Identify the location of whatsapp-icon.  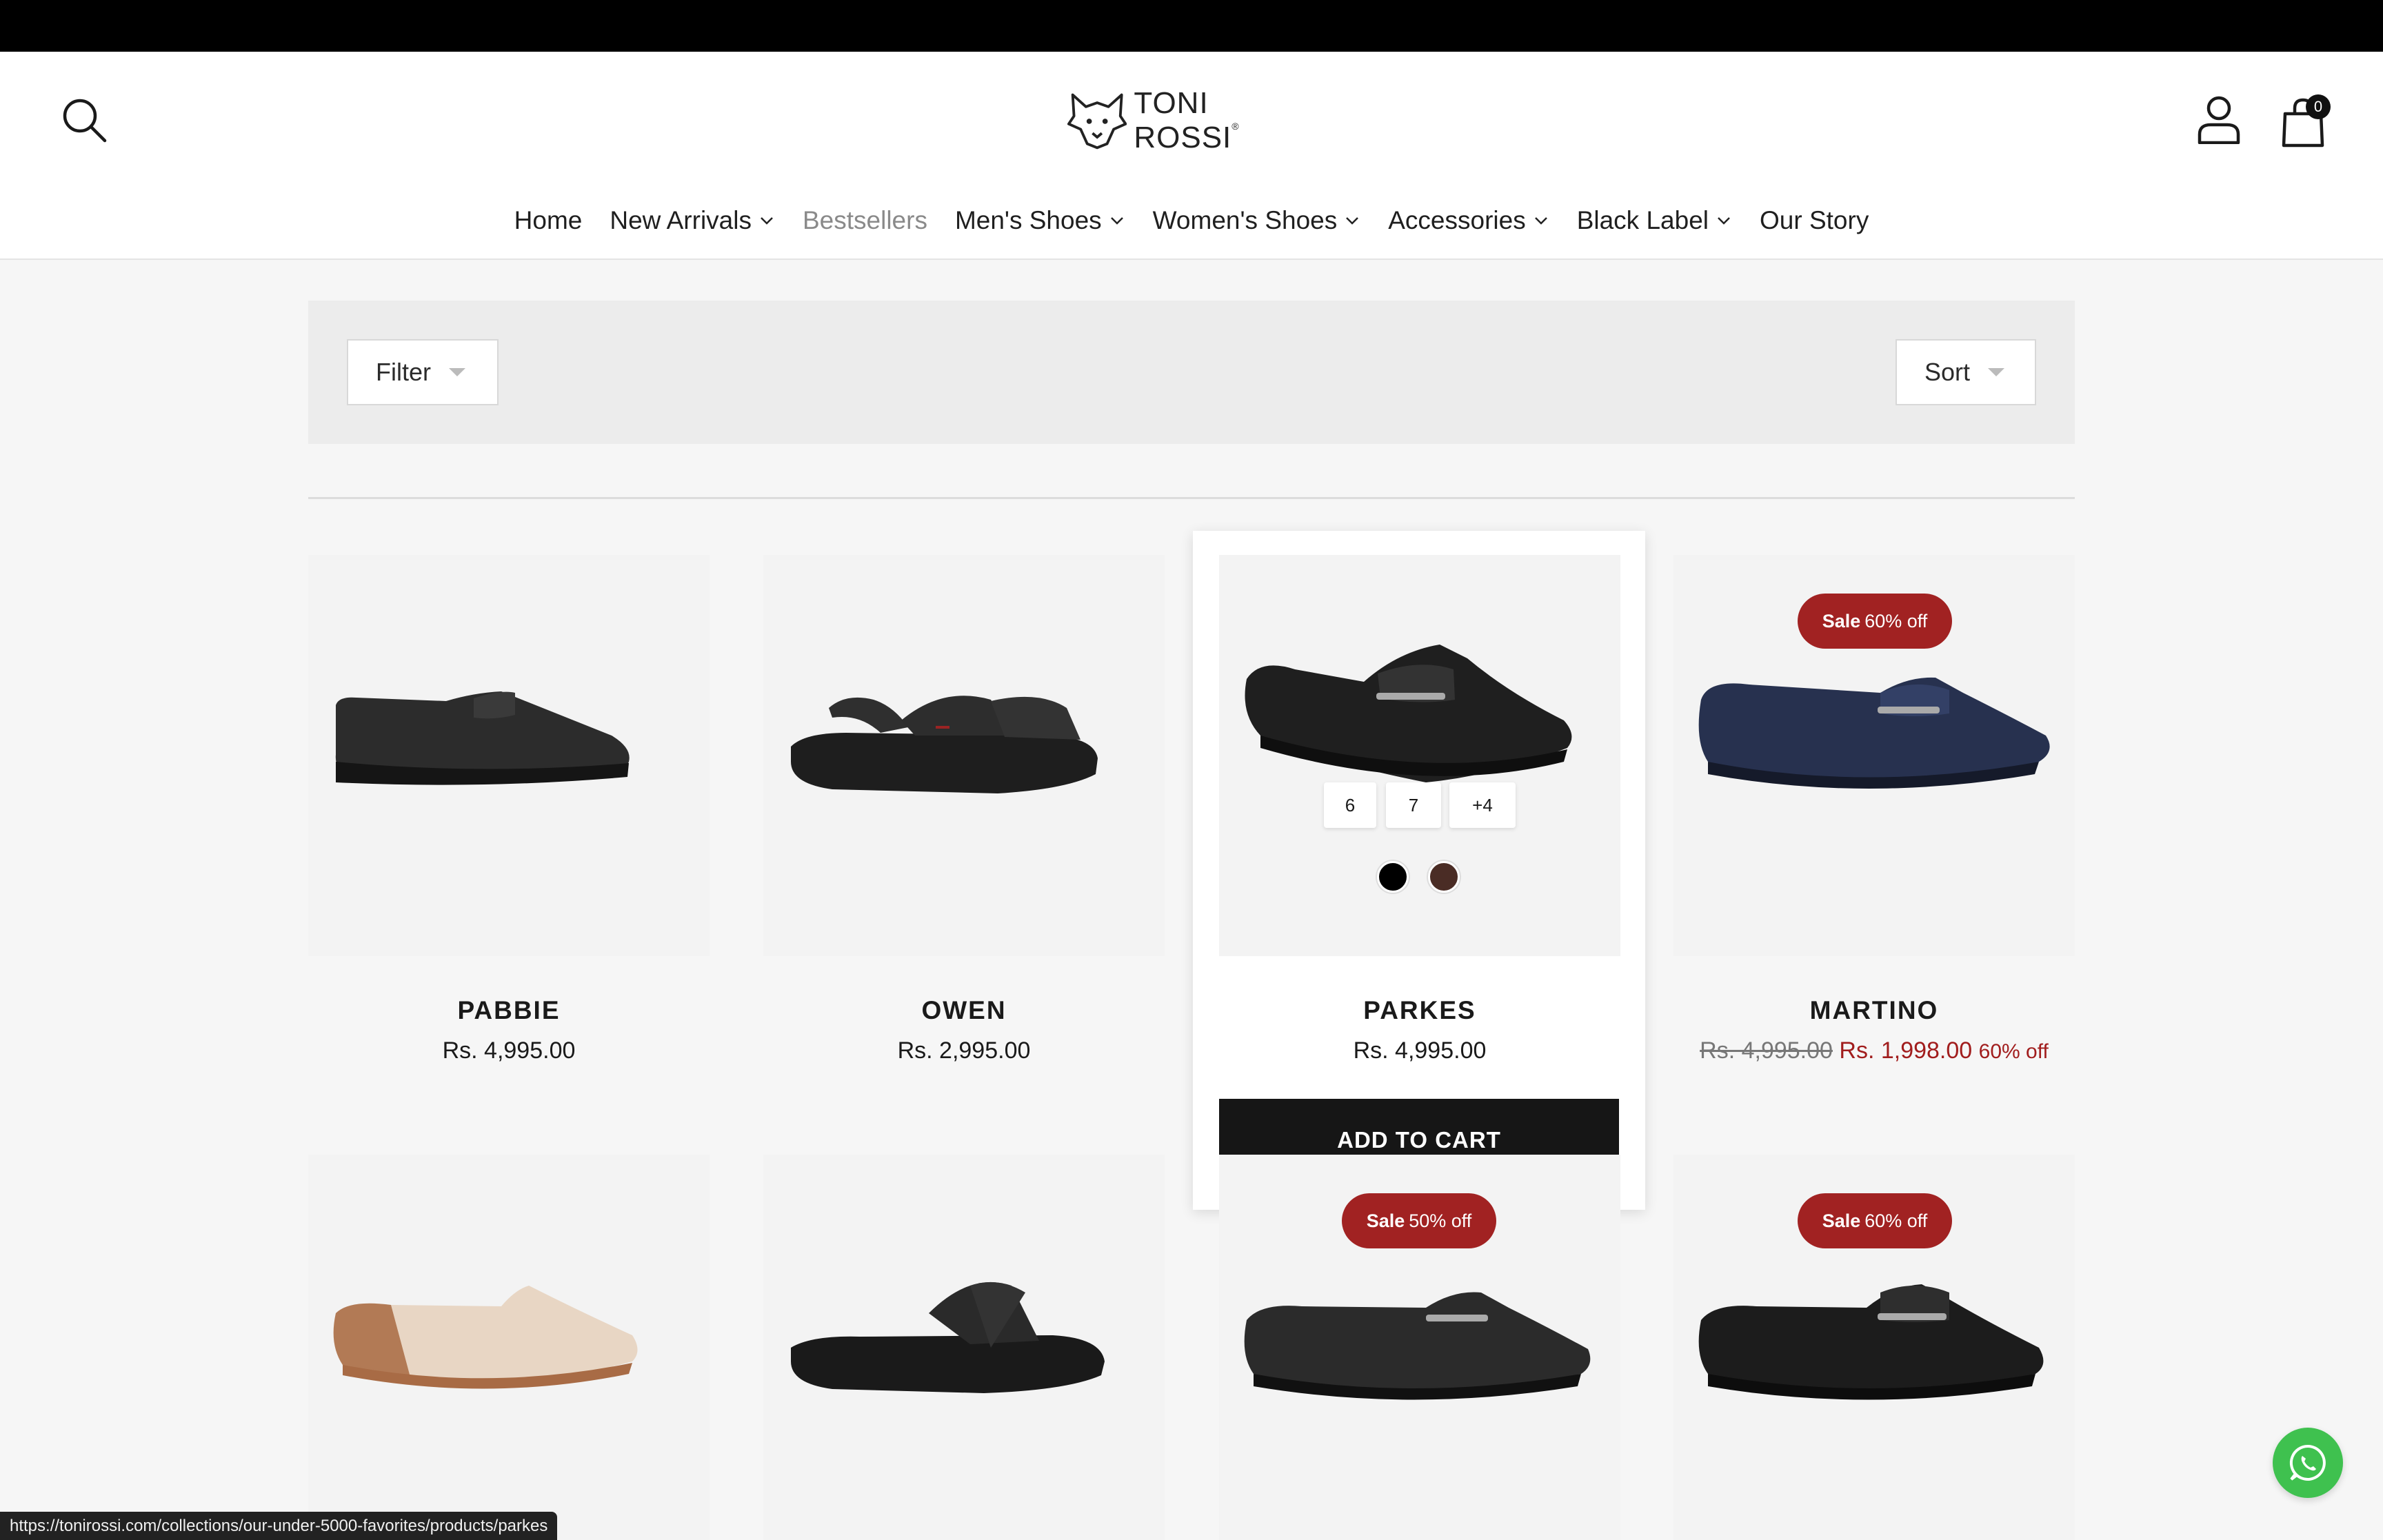
(2307, 1463).